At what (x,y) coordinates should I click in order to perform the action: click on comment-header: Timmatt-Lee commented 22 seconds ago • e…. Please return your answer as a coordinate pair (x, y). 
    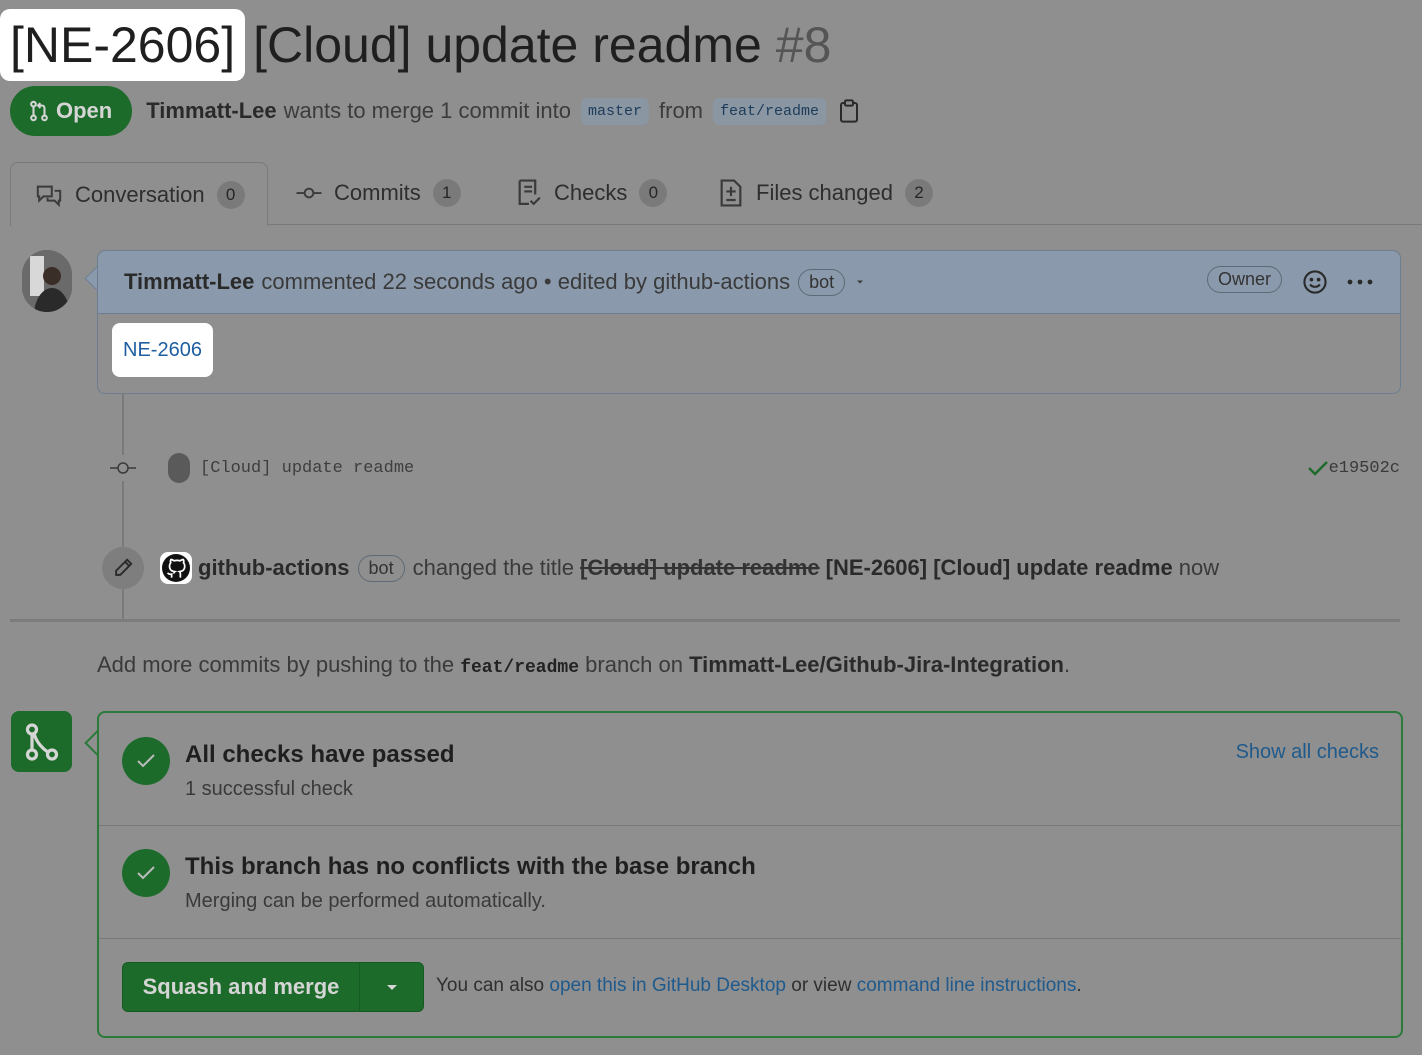
    Looking at the image, I should click on (749, 282).